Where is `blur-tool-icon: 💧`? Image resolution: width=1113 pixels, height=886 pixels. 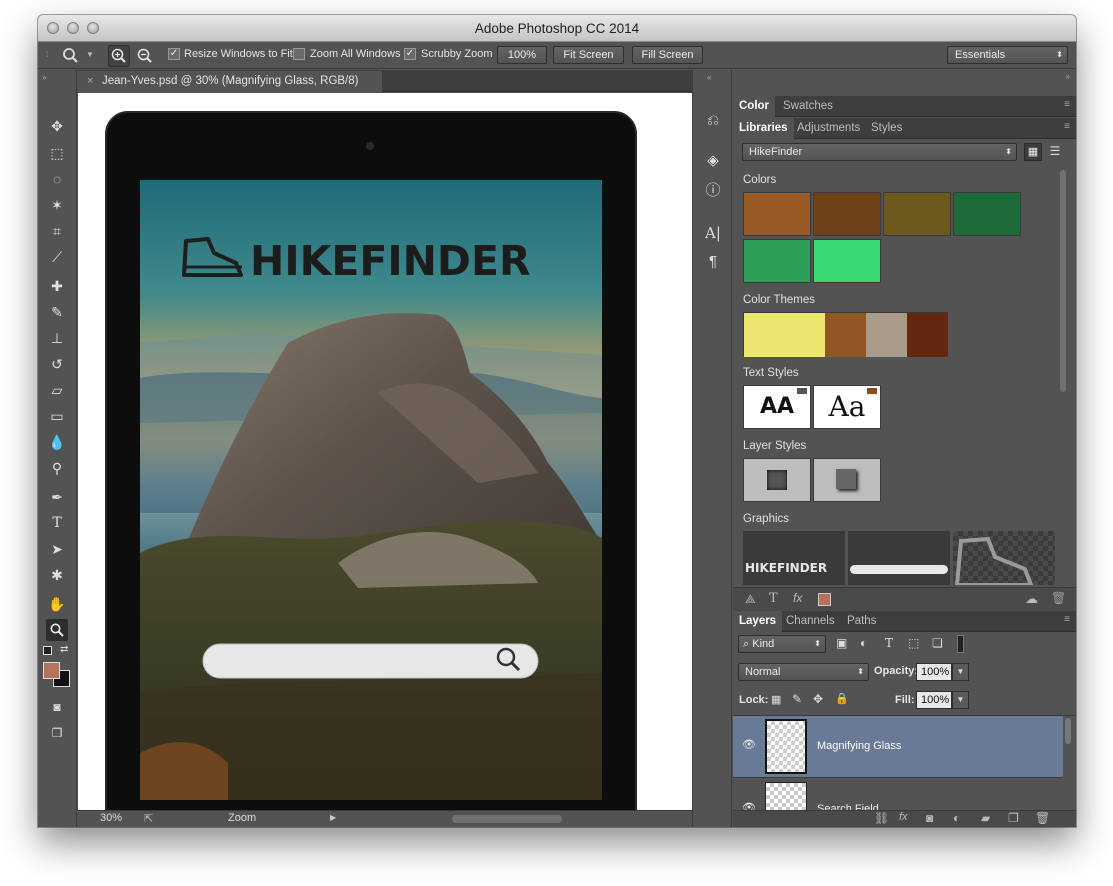
blur-tool-icon: 💧 is located at coordinates (57, 442).